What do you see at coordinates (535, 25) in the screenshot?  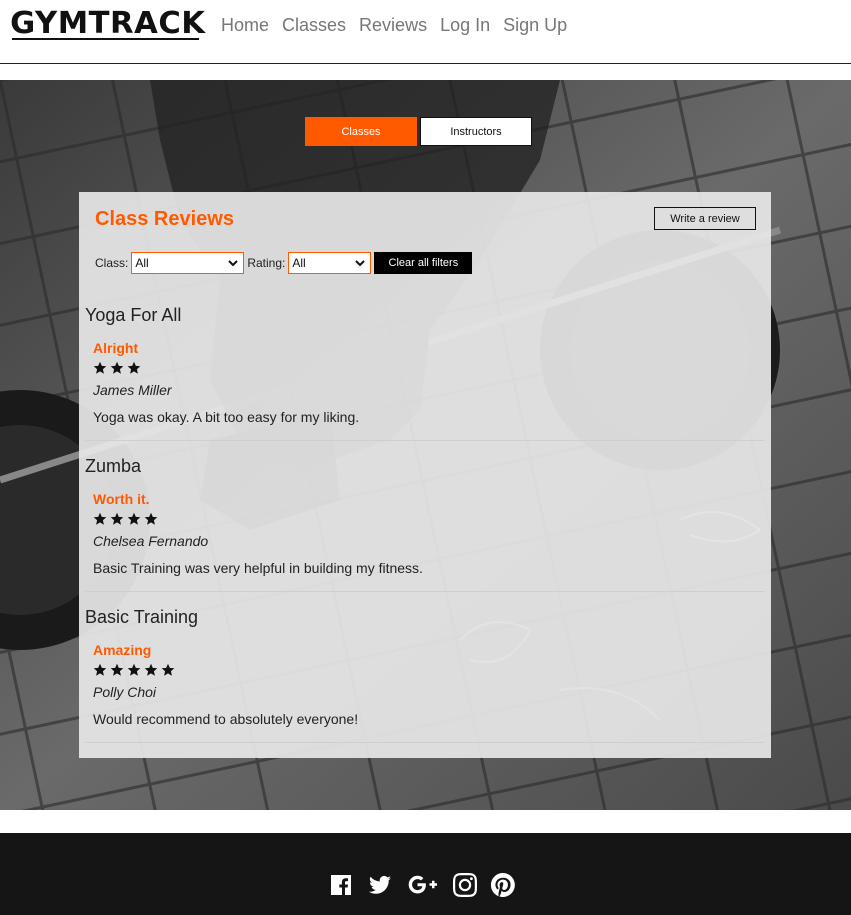 I see `nav-signup: Sign Up` at bounding box center [535, 25].